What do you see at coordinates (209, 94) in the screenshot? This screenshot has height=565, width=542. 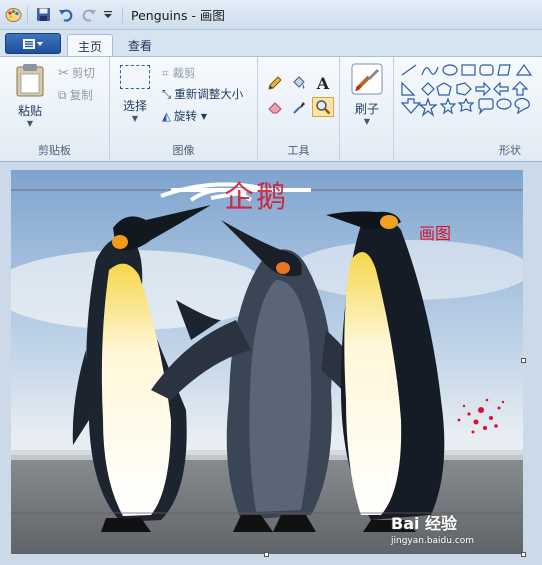 I see `resize-label: 重新调整大小` at bounding box center [209, 94].